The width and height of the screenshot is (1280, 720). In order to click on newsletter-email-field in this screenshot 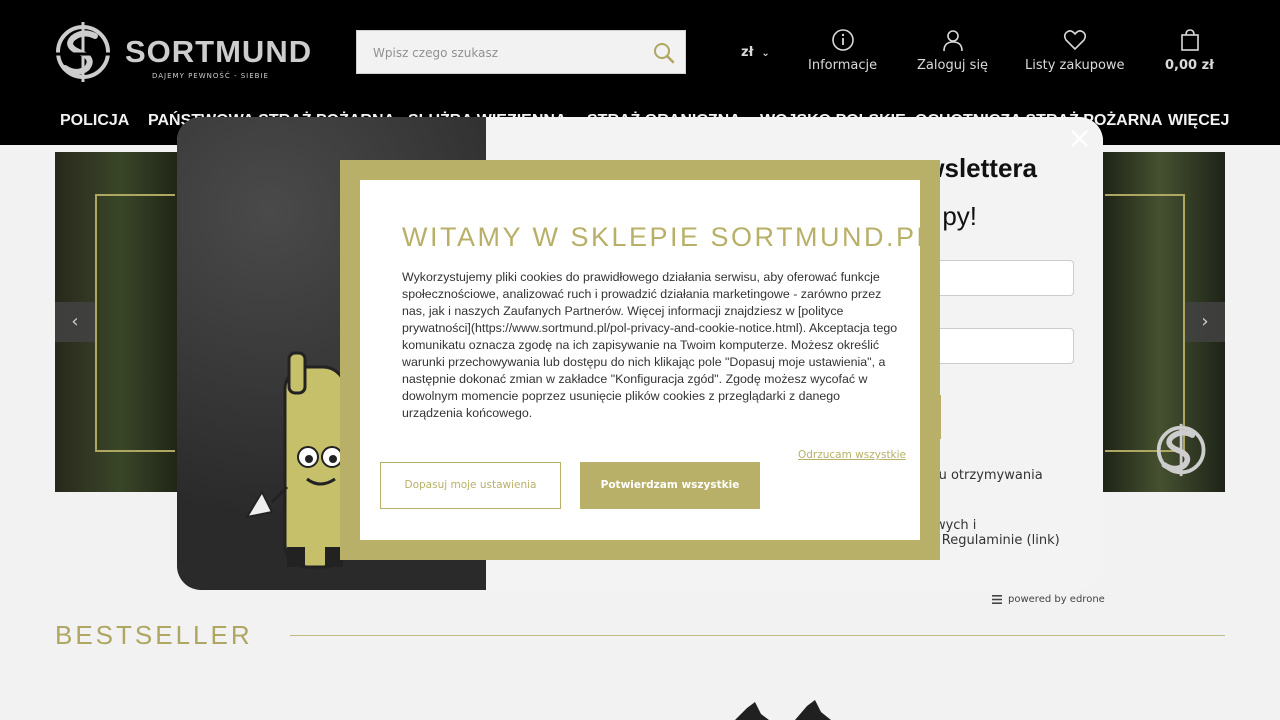, I will do `click(1005, 346)`.